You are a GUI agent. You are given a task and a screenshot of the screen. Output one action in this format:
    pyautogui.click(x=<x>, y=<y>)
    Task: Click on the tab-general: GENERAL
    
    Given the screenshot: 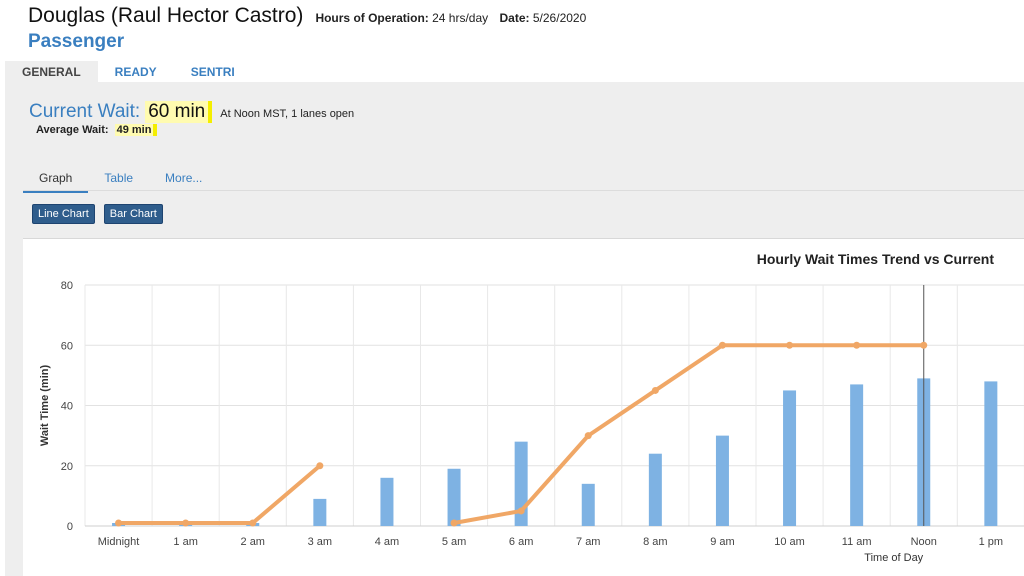 What is the action you would take?
    pyautogui.click(x=51, y=71)
    